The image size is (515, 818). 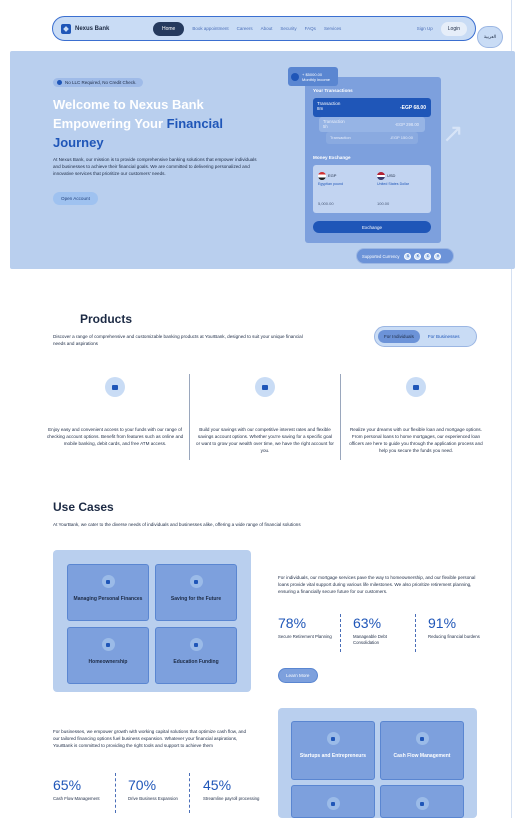 What do you see at coordinates (298, 675) in the screenshot?
I see `learn-more-button: Learn More` at bounding box center [298, 675].